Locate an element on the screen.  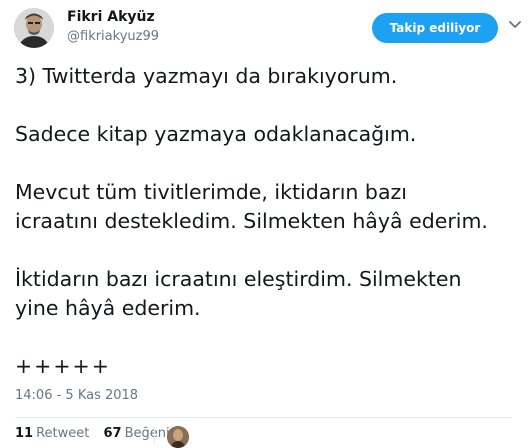
tweet-line: 3) Twitterda yazmayı da bırakıyorum. is located at coordinates (206, 76).